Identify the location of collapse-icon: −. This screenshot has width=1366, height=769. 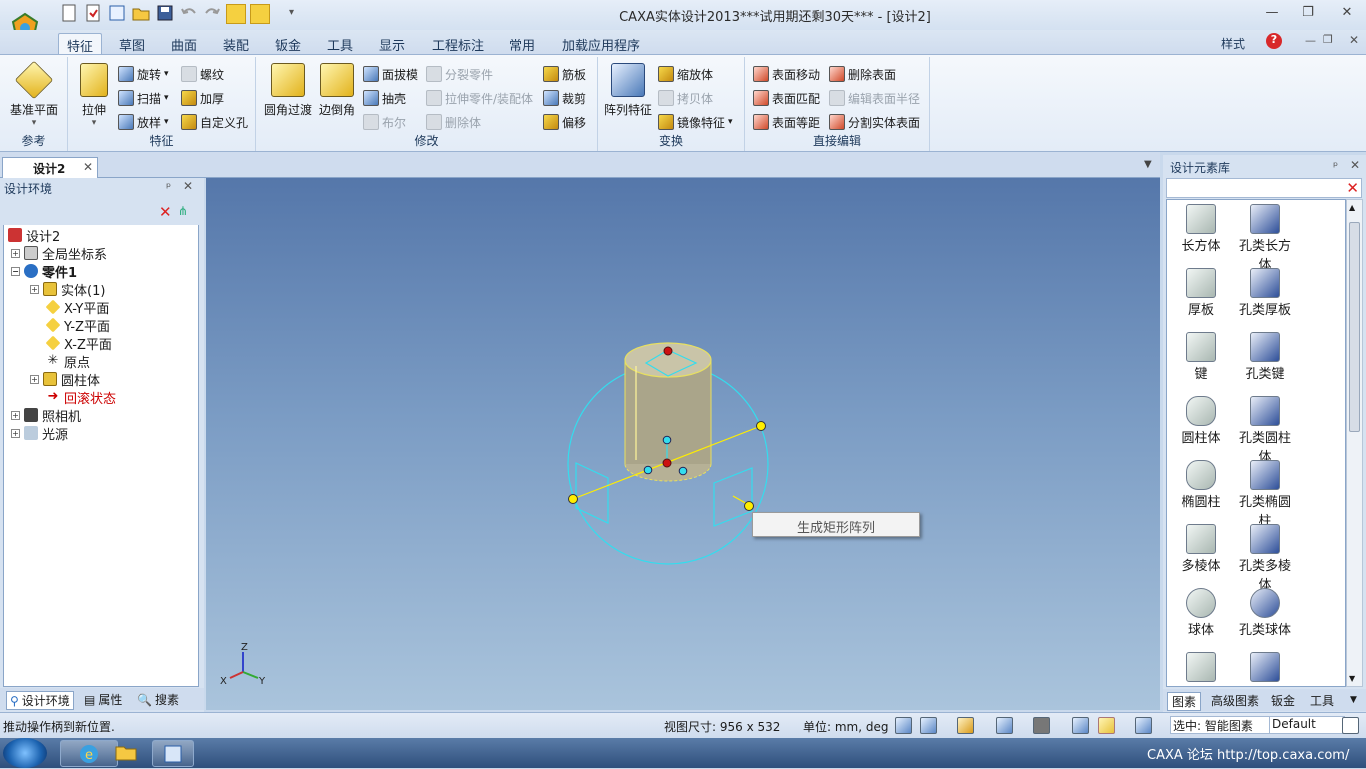
(15, 271).